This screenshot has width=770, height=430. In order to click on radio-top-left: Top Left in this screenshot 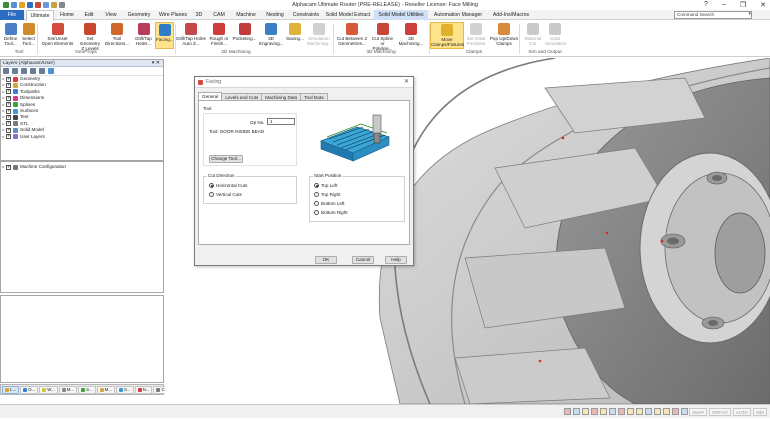, I will do `click(325, 185)`.